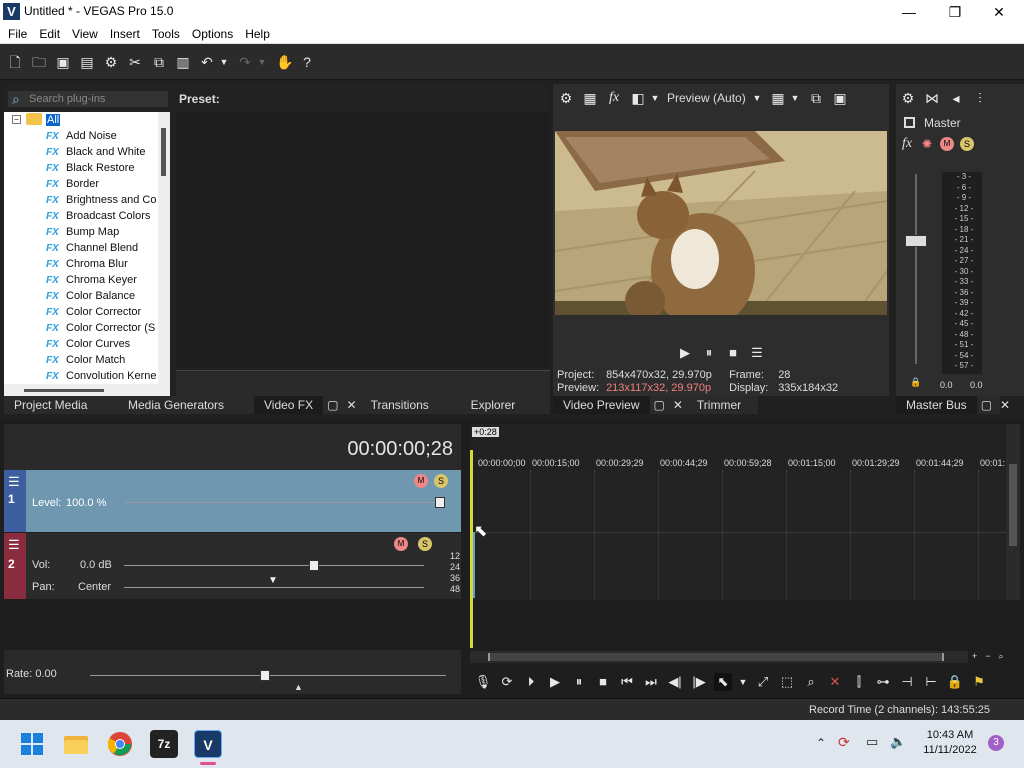 This screenshot has width=1024, height=768. Describe the element at coordinates (531, 682) in the screenshot. I see `play-from-start-icon: ⏵` at that location.